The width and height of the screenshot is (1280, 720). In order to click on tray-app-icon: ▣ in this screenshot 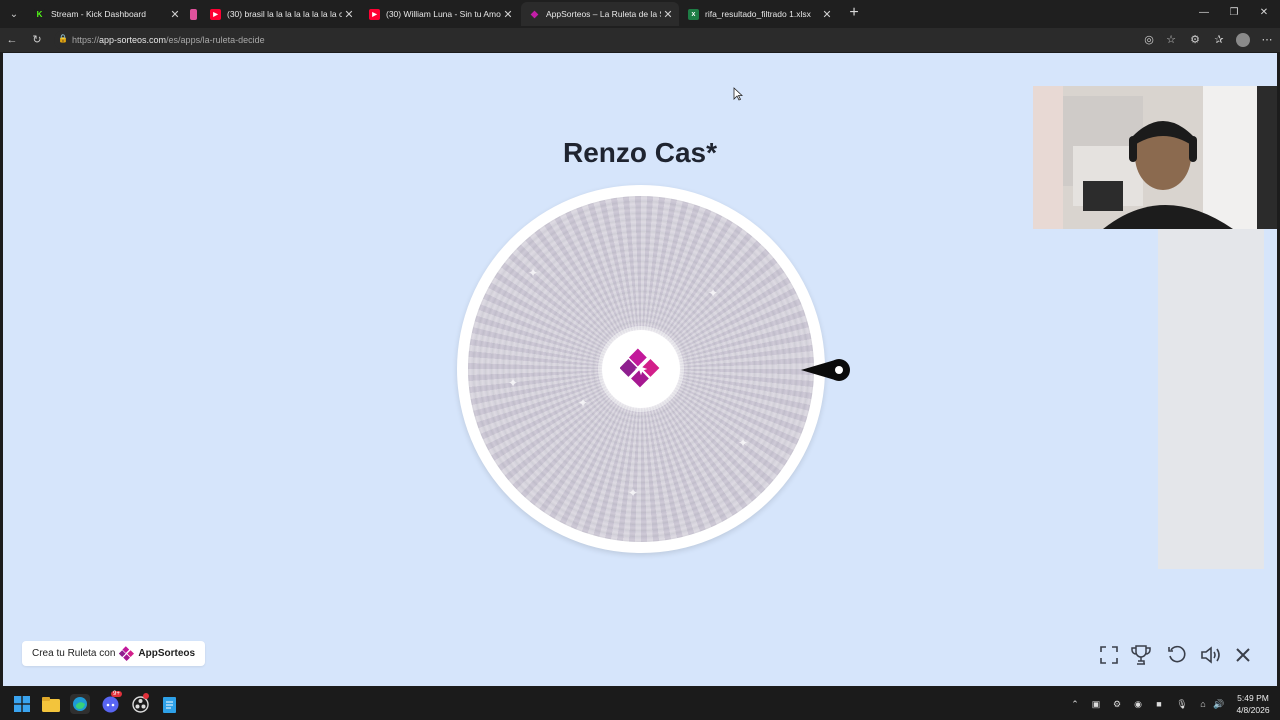, I will do `click(1096, 704)`.